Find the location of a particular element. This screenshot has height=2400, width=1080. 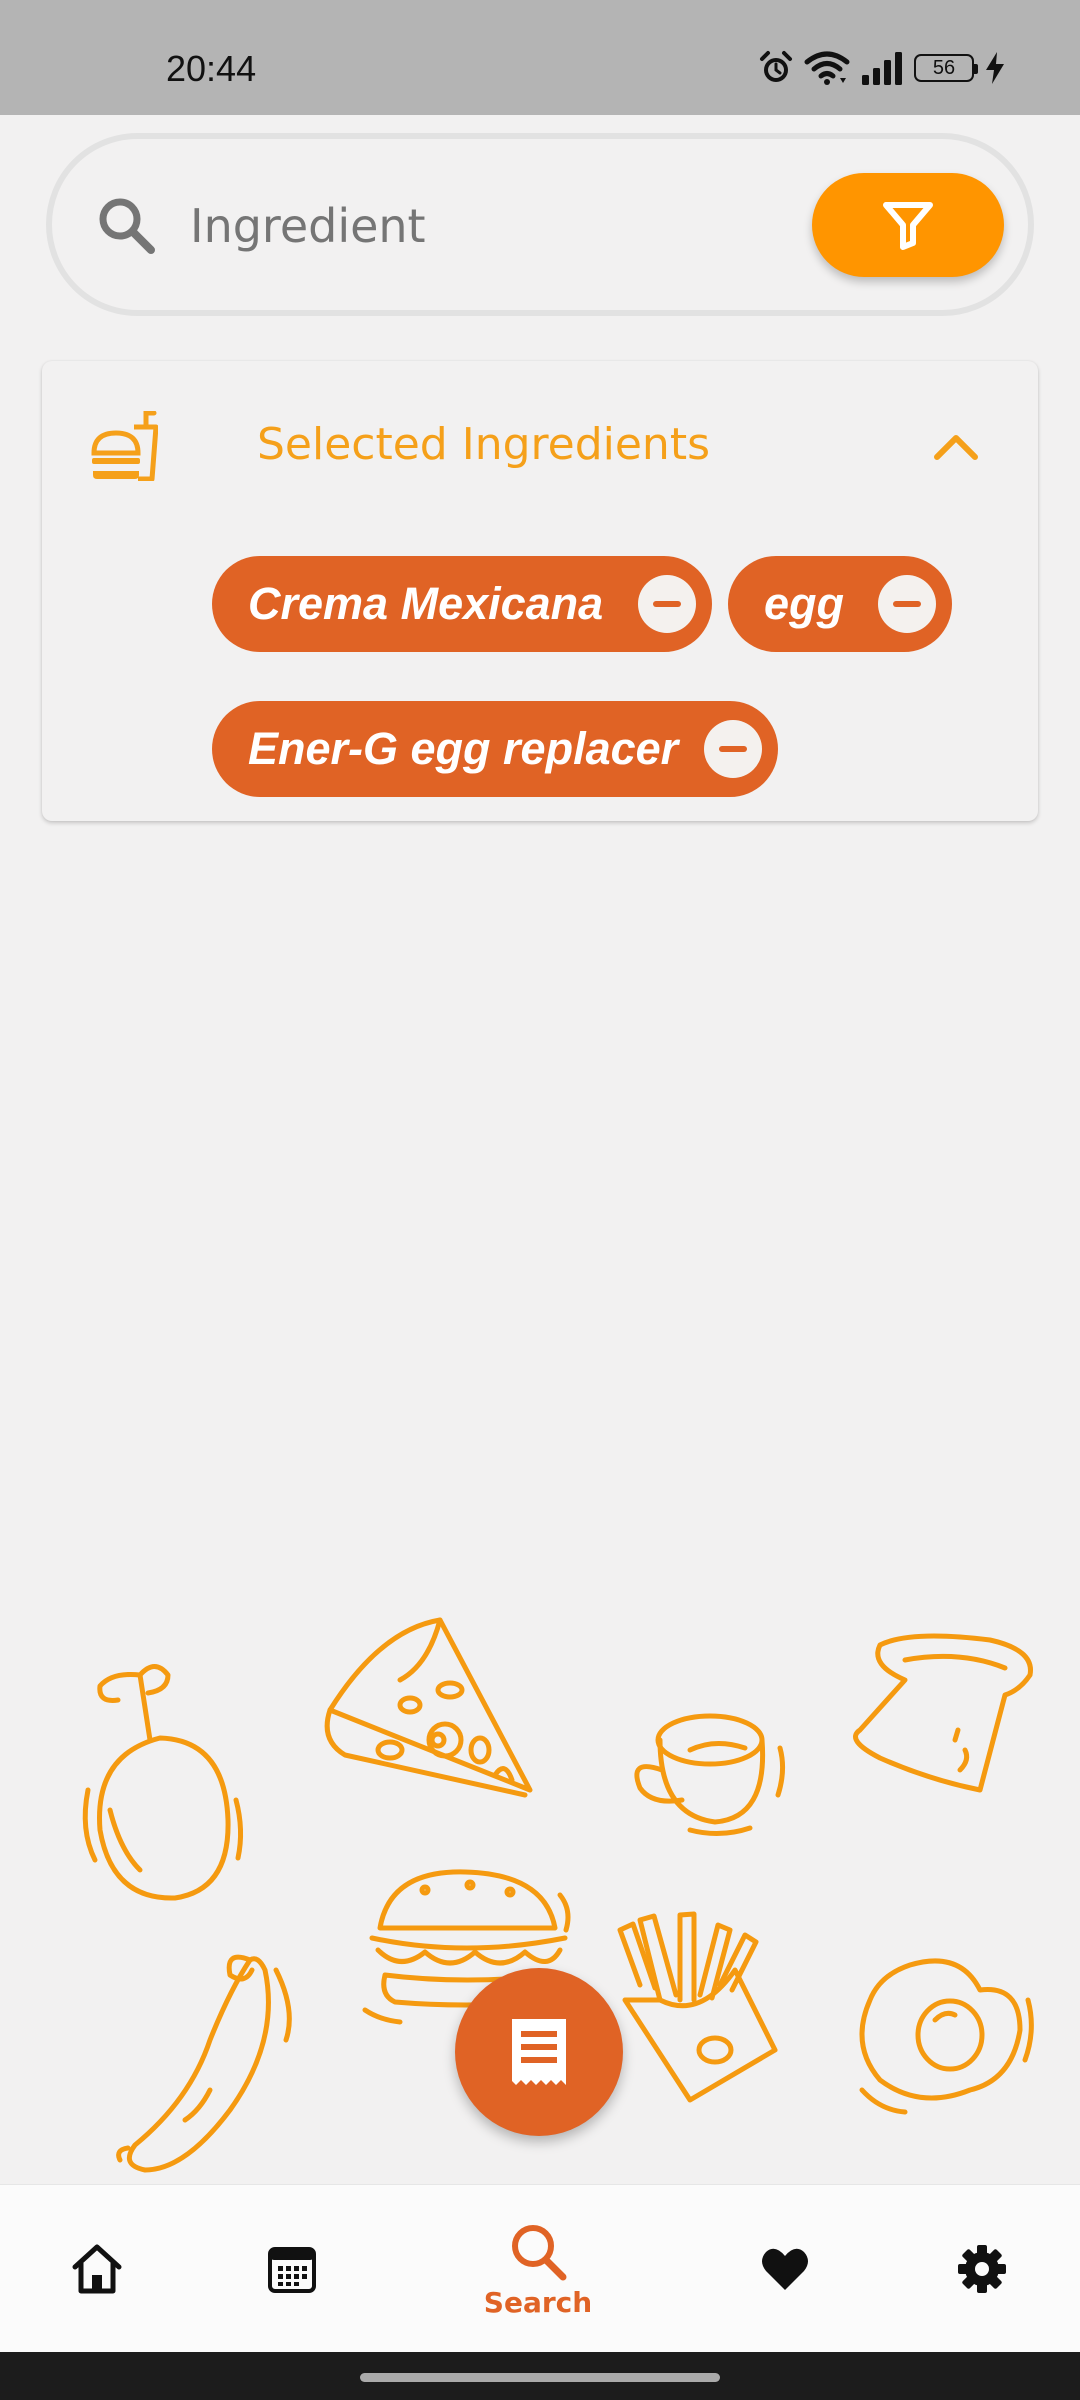

nav-search: Search is located at coordinates (538, 2269).